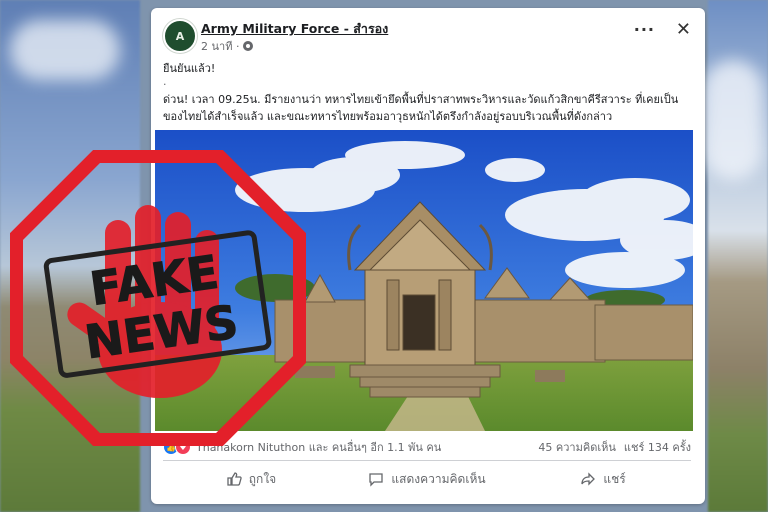 The width and height of the screenshot is (768, 512). What do you see at coordinates (588, 479) in the screenshot?
I see `share-icon` at bounding box center [588, 479].